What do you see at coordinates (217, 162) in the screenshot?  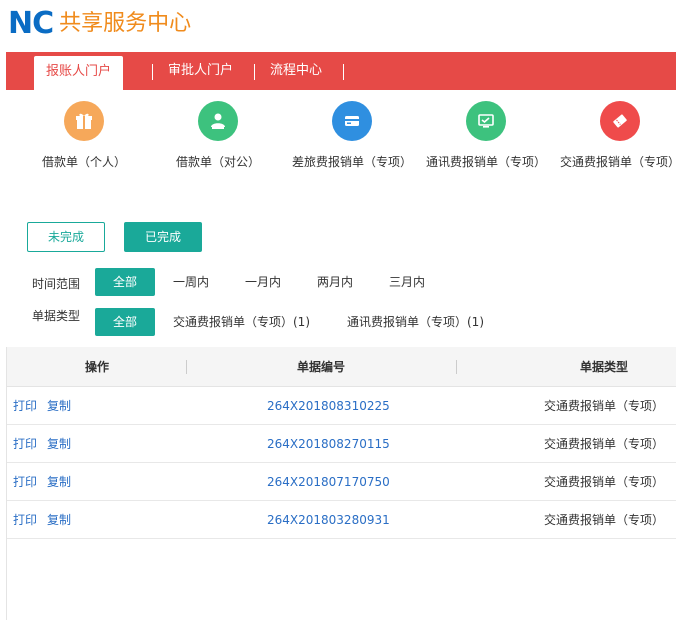 I see `quick-label: 借款单（对公）` at bounding box center [217, 162].